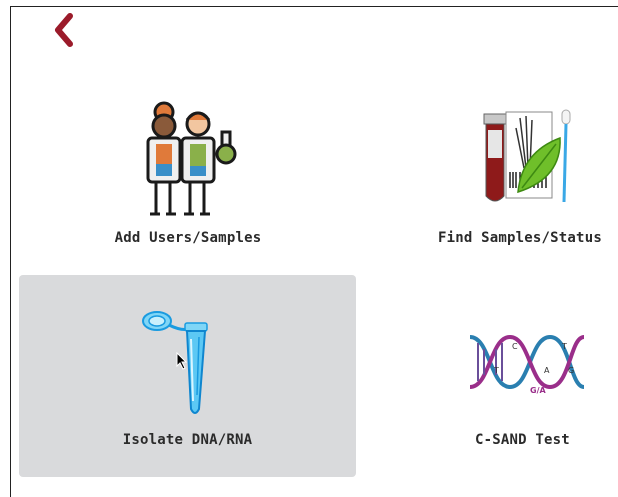 This screenshot has width=618, height=497. Describe the element at coordinates (527, 364) in the screenshot. I see `dna-helix-icon: C T T A G G/A` at that location.